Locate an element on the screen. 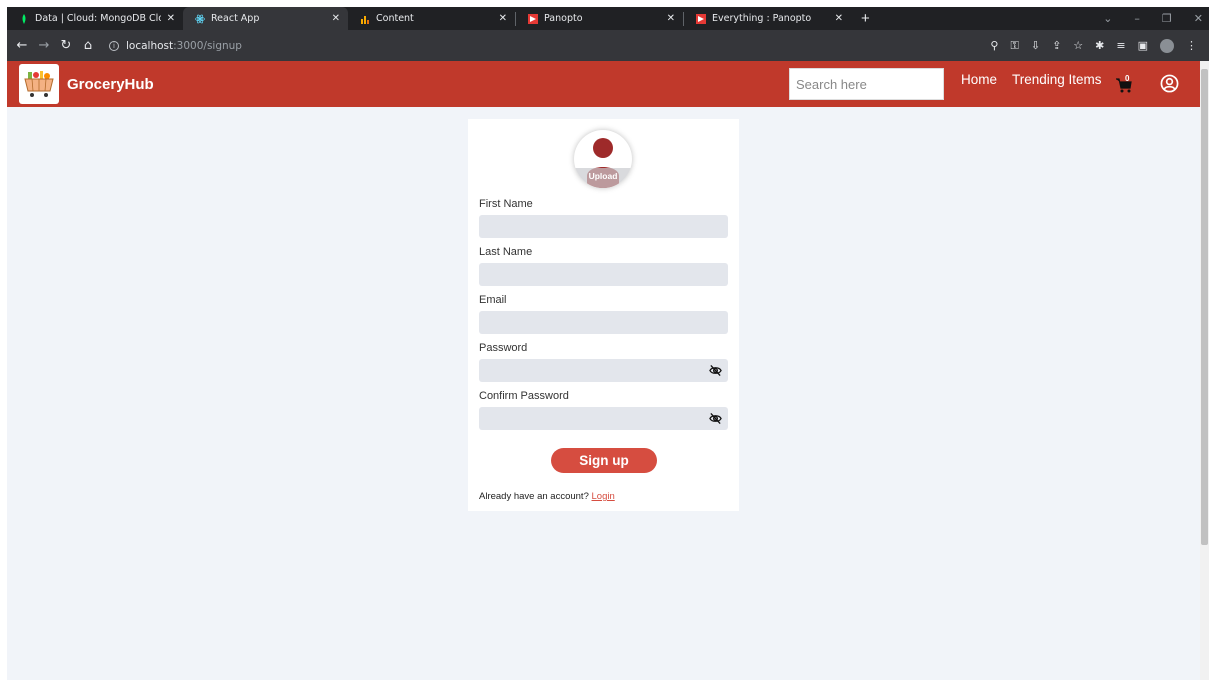 This screenshot has width=1209, height=680. share-icon: ⇪ is located at coordinates (1056, 45).